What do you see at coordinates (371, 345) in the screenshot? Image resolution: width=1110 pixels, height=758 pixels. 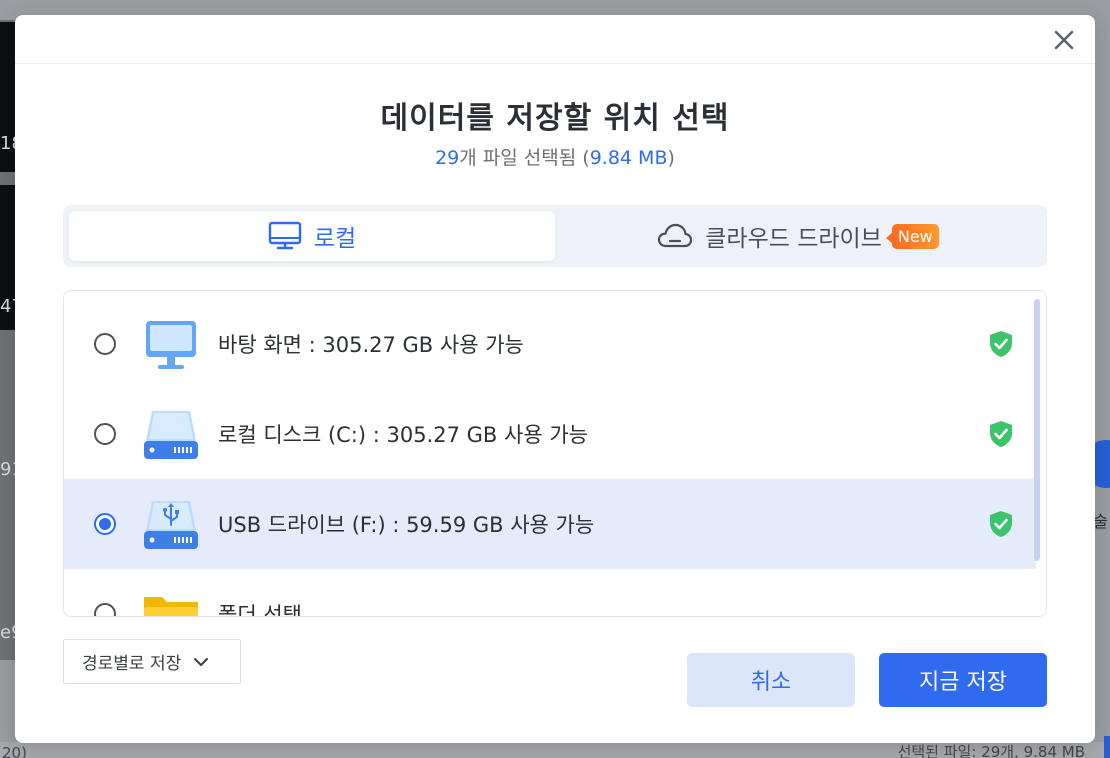 I see `location-label: 바탕 화면 : 305.27 GB 사용 가능` at bounding box center [371, 345].